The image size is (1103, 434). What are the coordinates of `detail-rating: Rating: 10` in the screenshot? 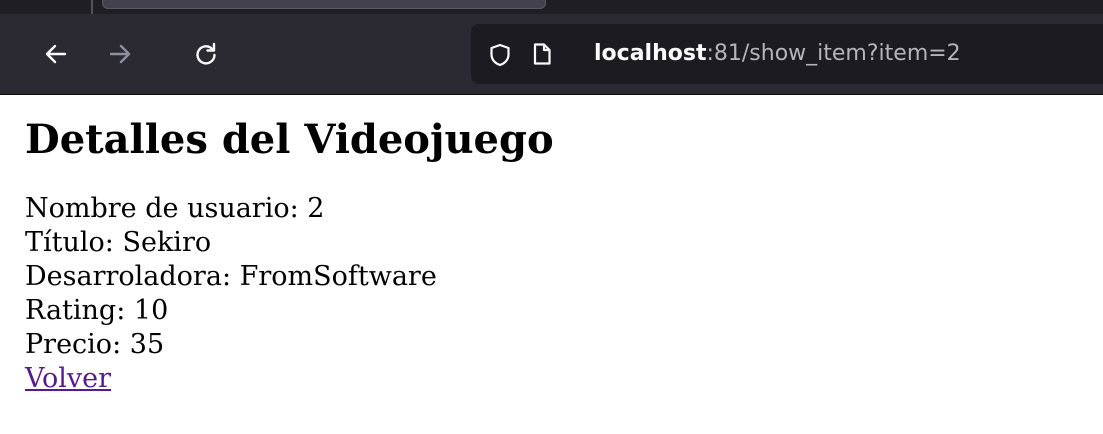 It's located at (97, 310).